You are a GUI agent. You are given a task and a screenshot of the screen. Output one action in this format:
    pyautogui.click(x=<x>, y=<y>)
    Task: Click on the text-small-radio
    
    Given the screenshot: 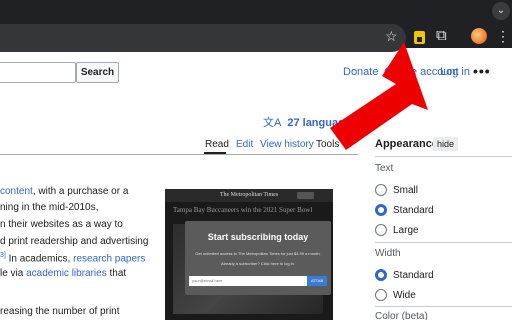 What is the action you would take?
    pyautogui.click(x=381, y=190)
    